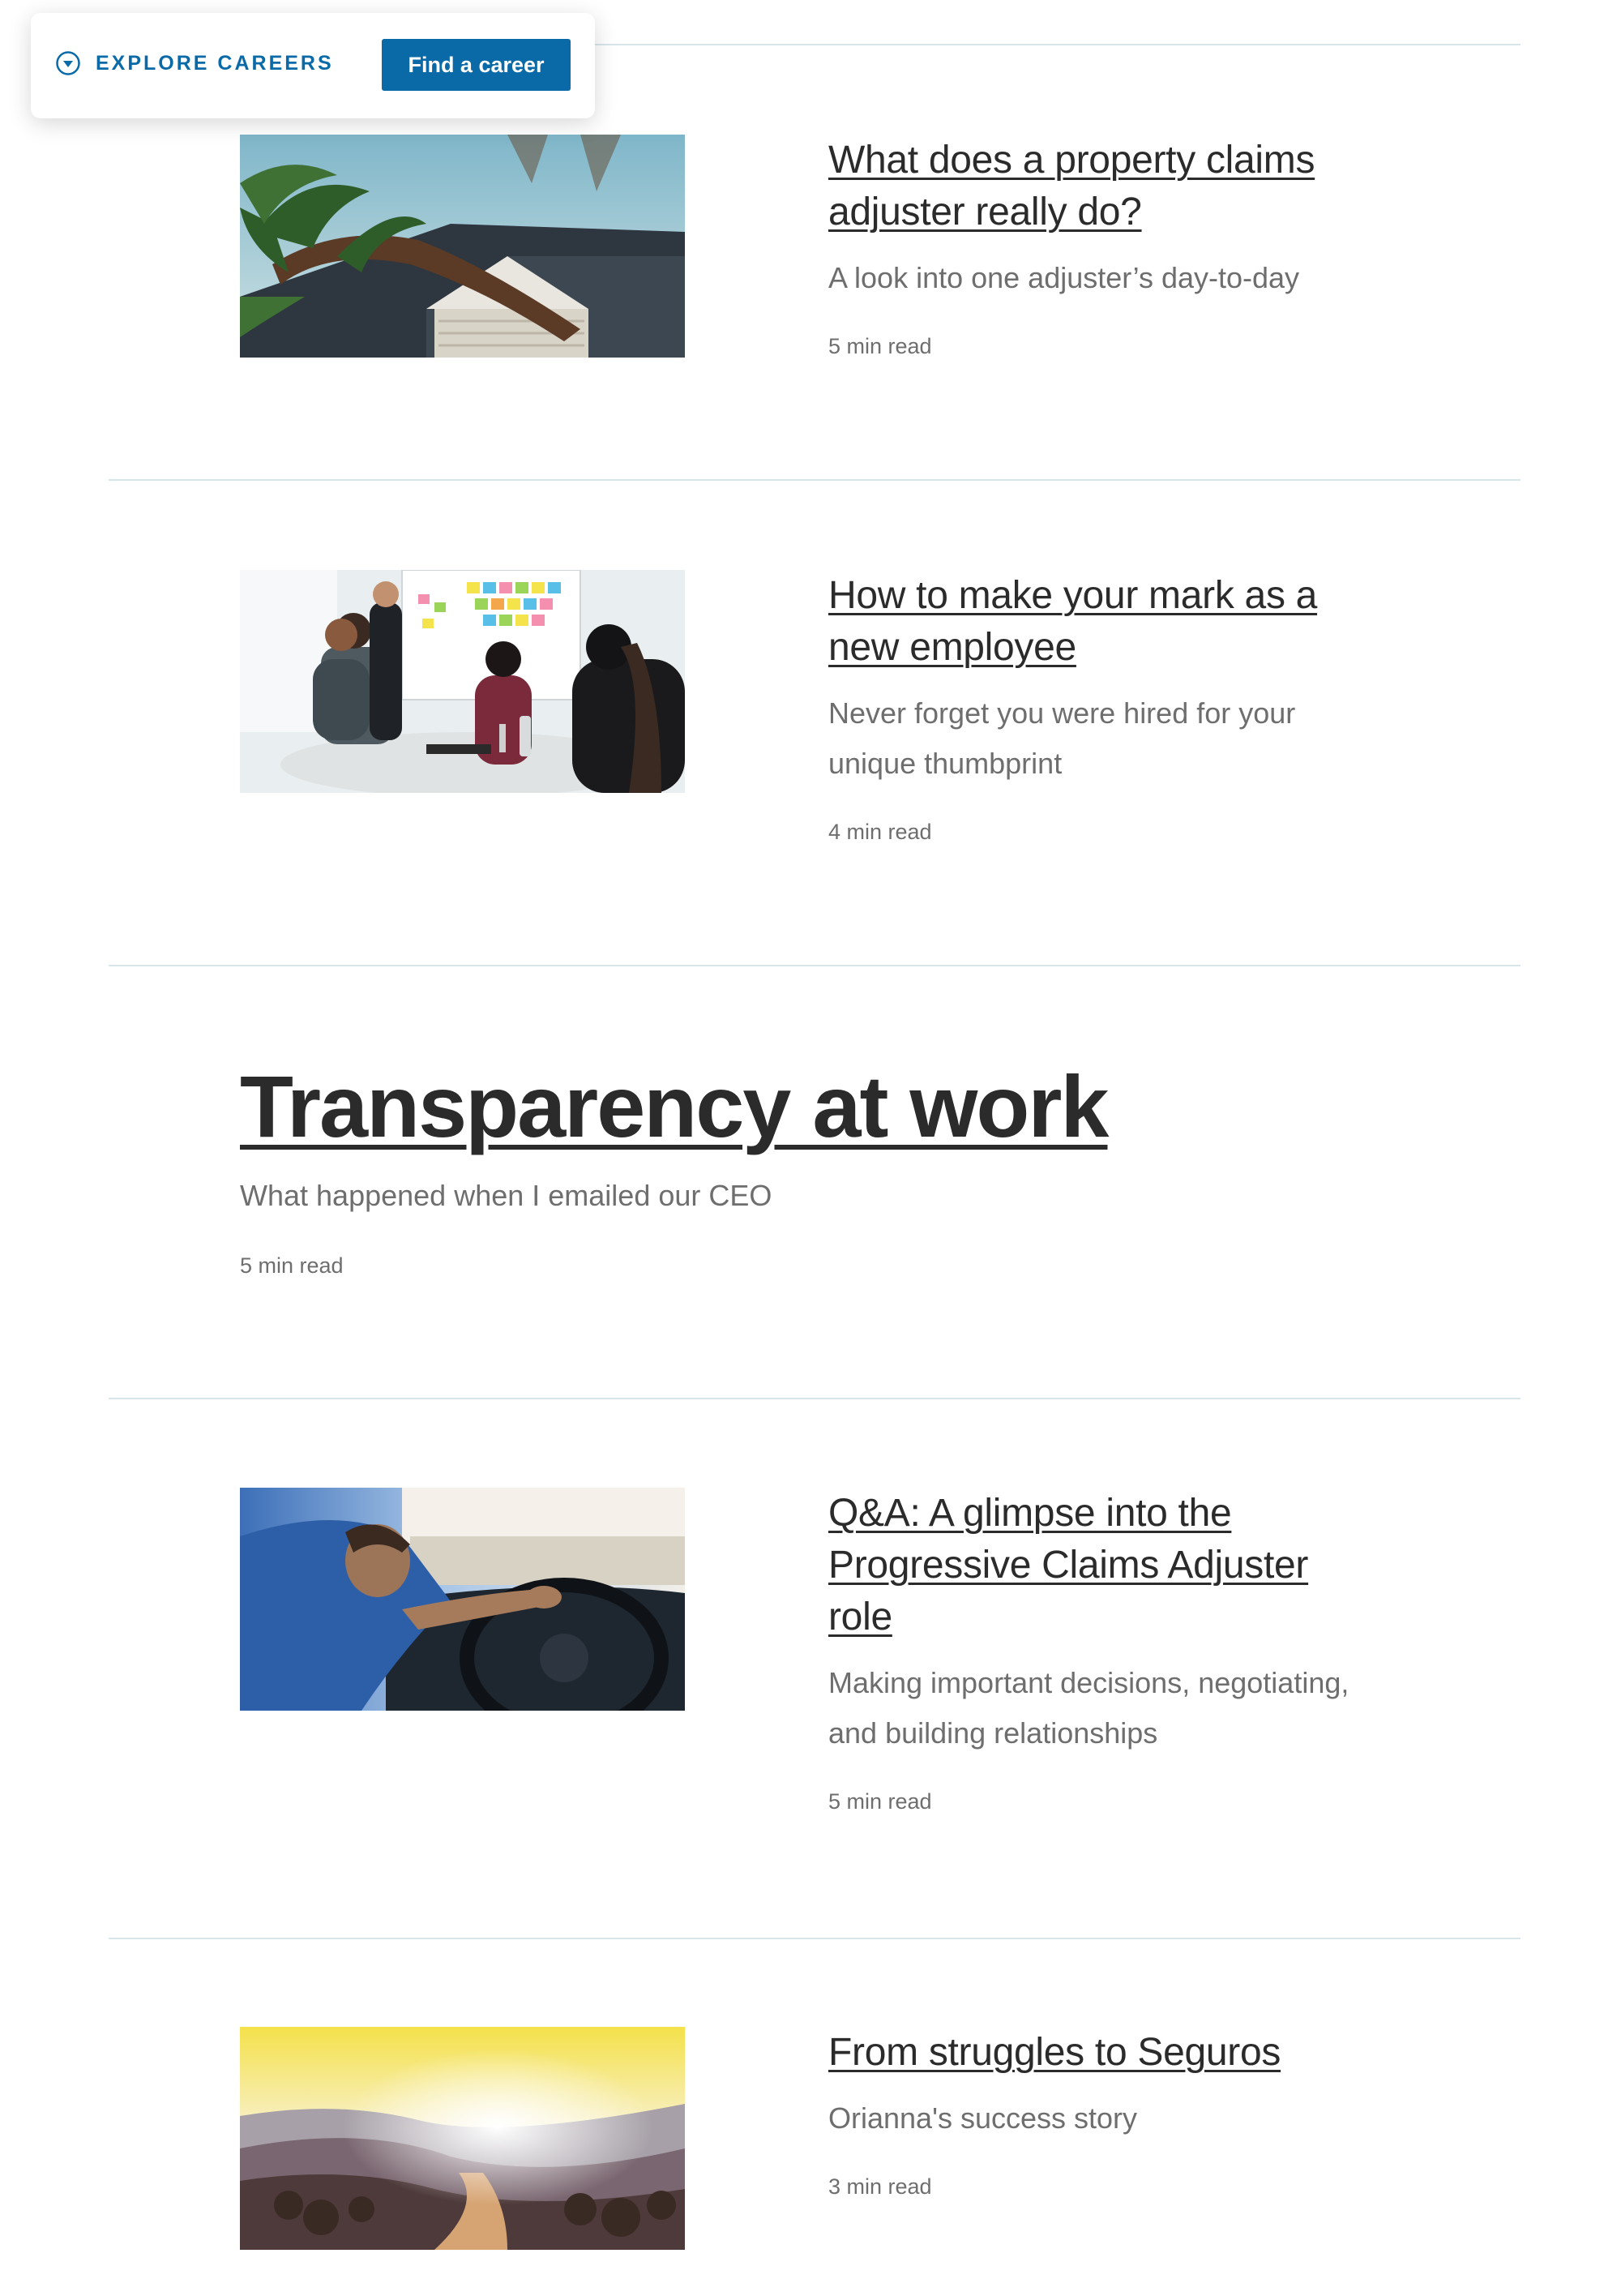  I want to click on article-title-link: How to make your mark as a new employee, so click(1103, 622).